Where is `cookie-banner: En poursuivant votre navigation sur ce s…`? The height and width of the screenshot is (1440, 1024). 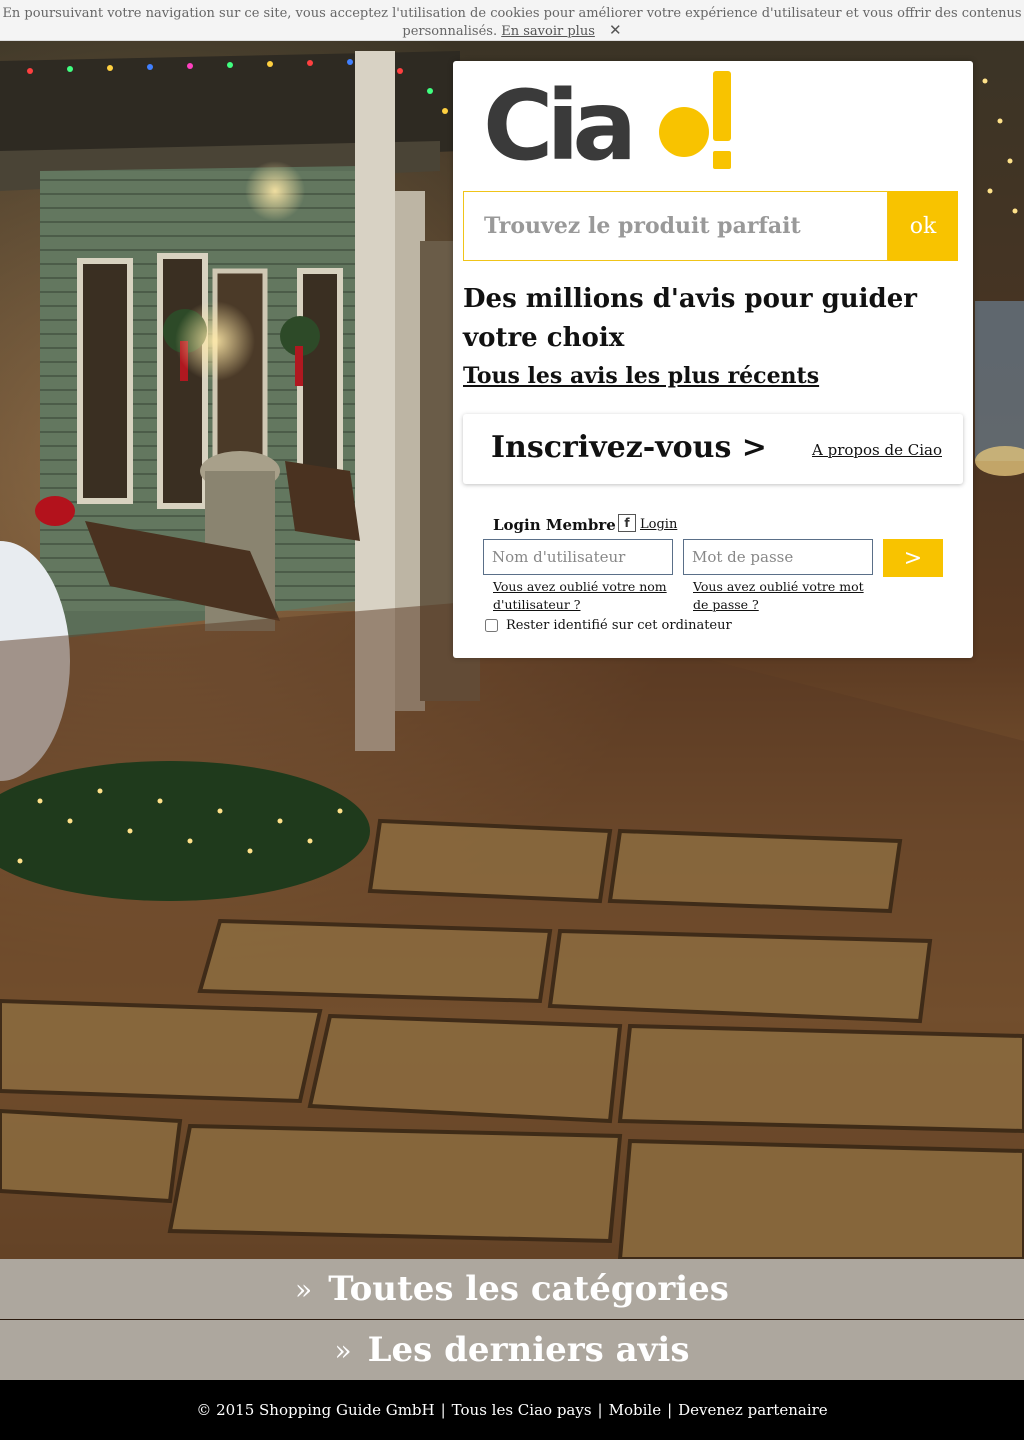
cookie-banner: En poursuivant votre navigation sur ce s… is located at coordinates (512, 20).